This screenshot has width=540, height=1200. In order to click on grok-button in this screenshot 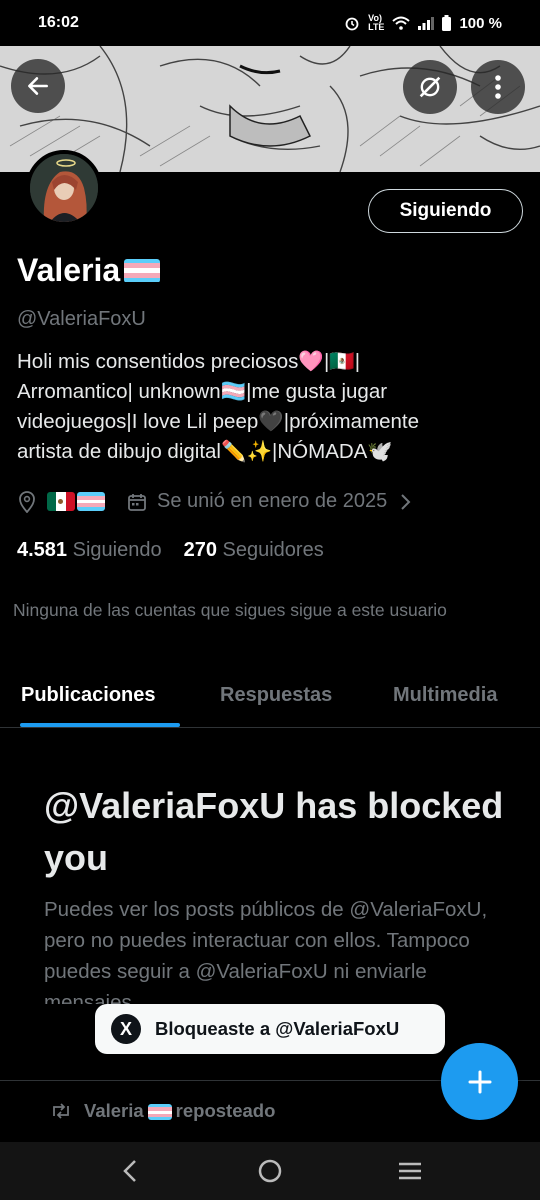, I will do `click(430, 87)`.